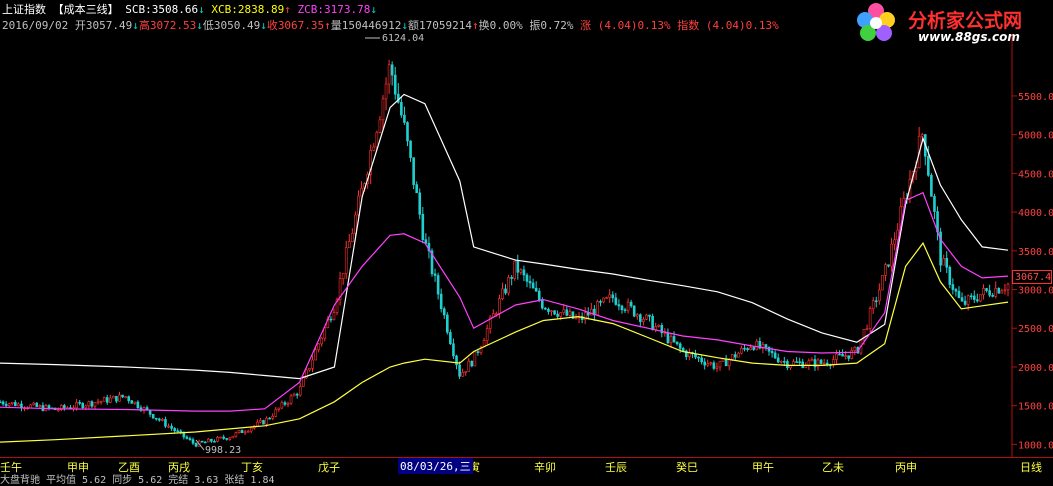  What do you see at coordinates (1031, 467) in the screenshot?
I see `time-axis-label: 日线` at bounding box center [1031, 467].